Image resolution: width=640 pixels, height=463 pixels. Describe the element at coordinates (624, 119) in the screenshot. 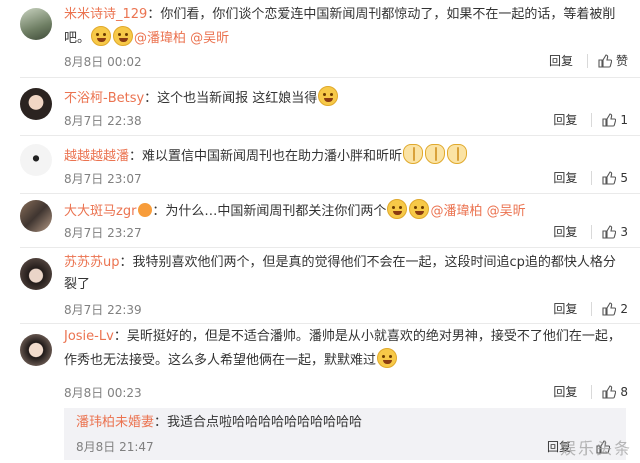

I see `like-count: 1` at that location.